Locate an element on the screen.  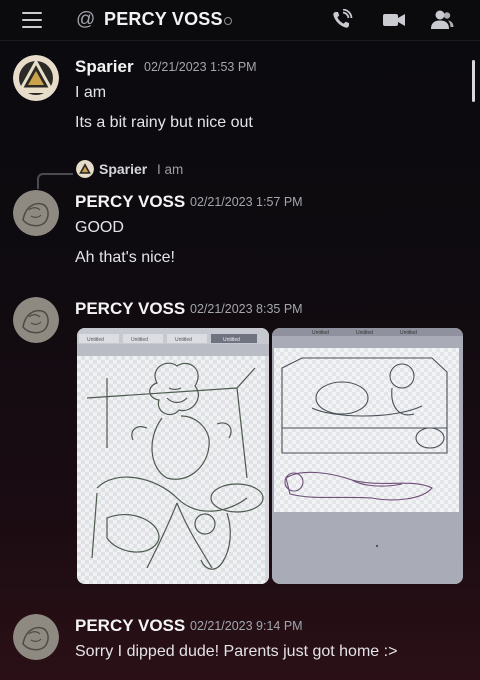
dm-at-symbol: @ is located at coordinates (86, 19).